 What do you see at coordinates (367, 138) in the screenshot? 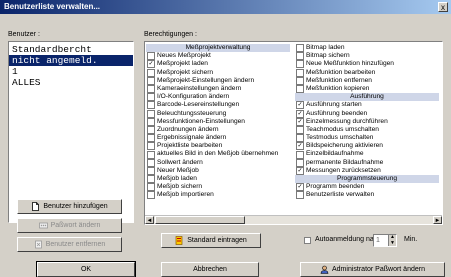
I see `permission-item: Testmodus umschalten` at bounding box center [367, 138].